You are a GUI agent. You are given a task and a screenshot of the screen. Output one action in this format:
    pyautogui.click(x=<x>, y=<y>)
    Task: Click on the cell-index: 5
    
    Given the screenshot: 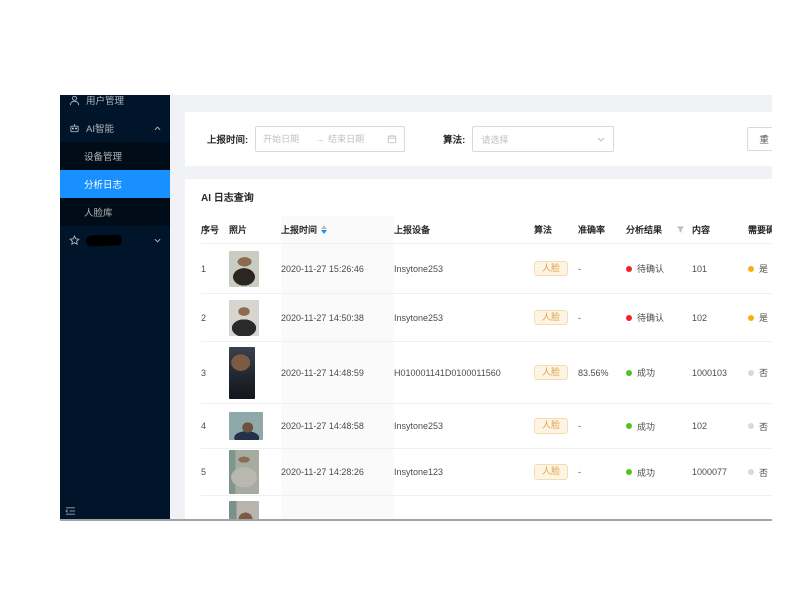 What is the action you would take?
    pyautogui.click(x=204, y=472)
    